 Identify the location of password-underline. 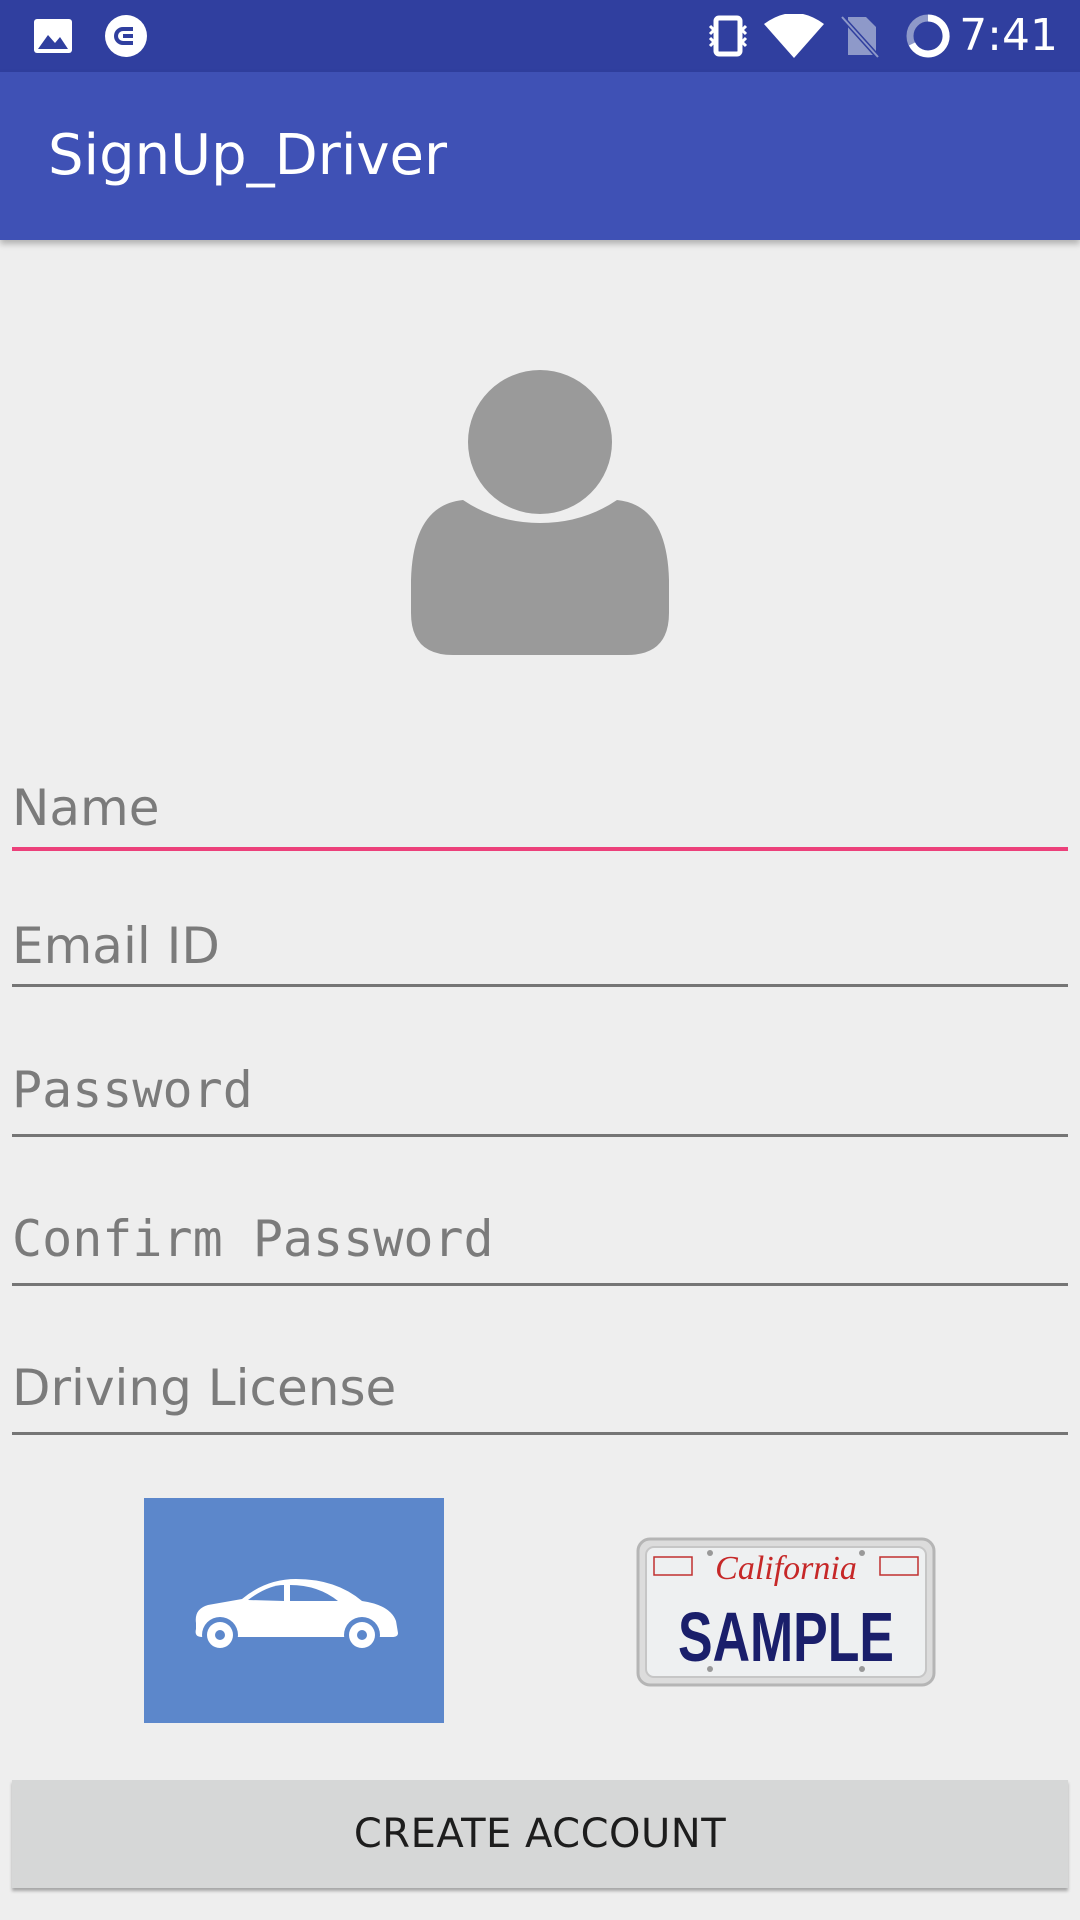
(540, 1135).